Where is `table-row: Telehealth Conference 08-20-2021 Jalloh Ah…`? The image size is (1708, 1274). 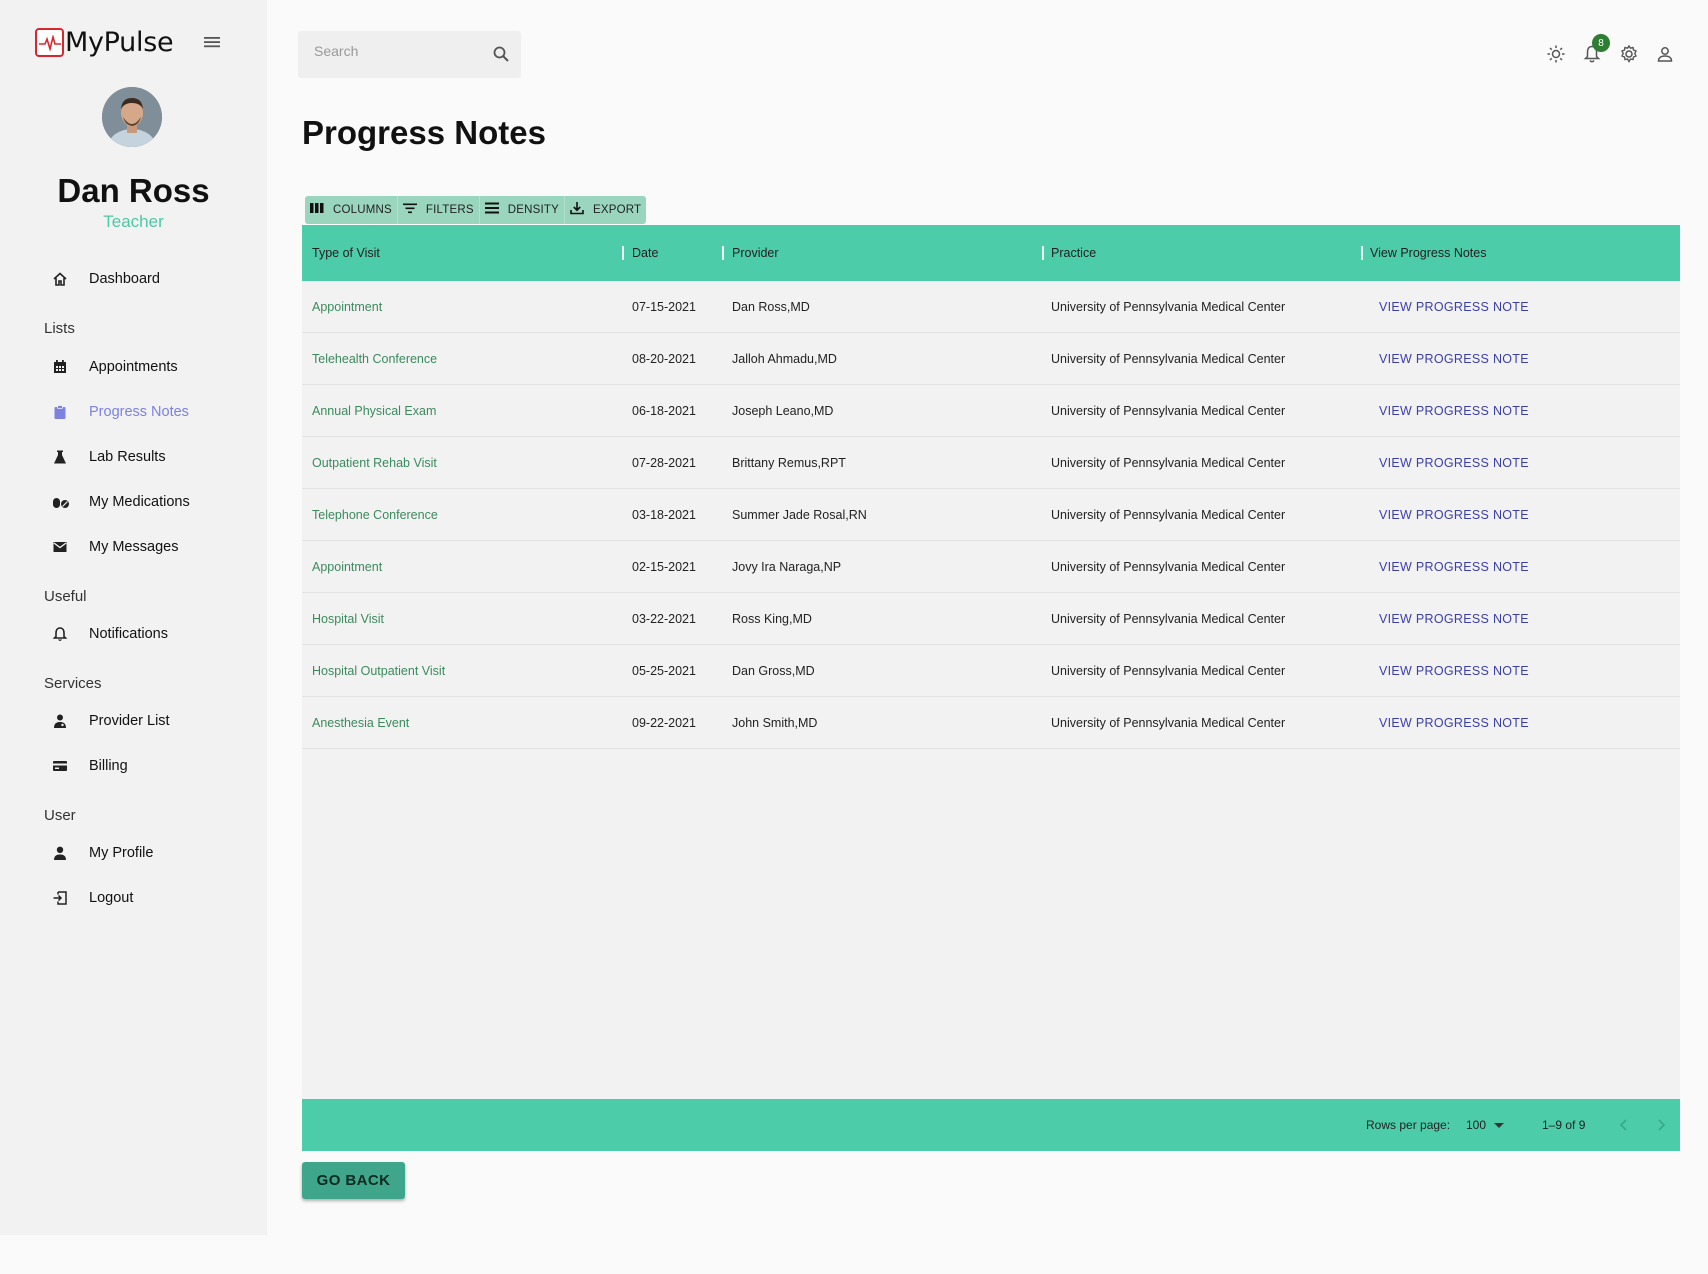
table-row: Telehealth Conference 08-20-2021 Jalloh Ah… is located at coordinates (991, 359).